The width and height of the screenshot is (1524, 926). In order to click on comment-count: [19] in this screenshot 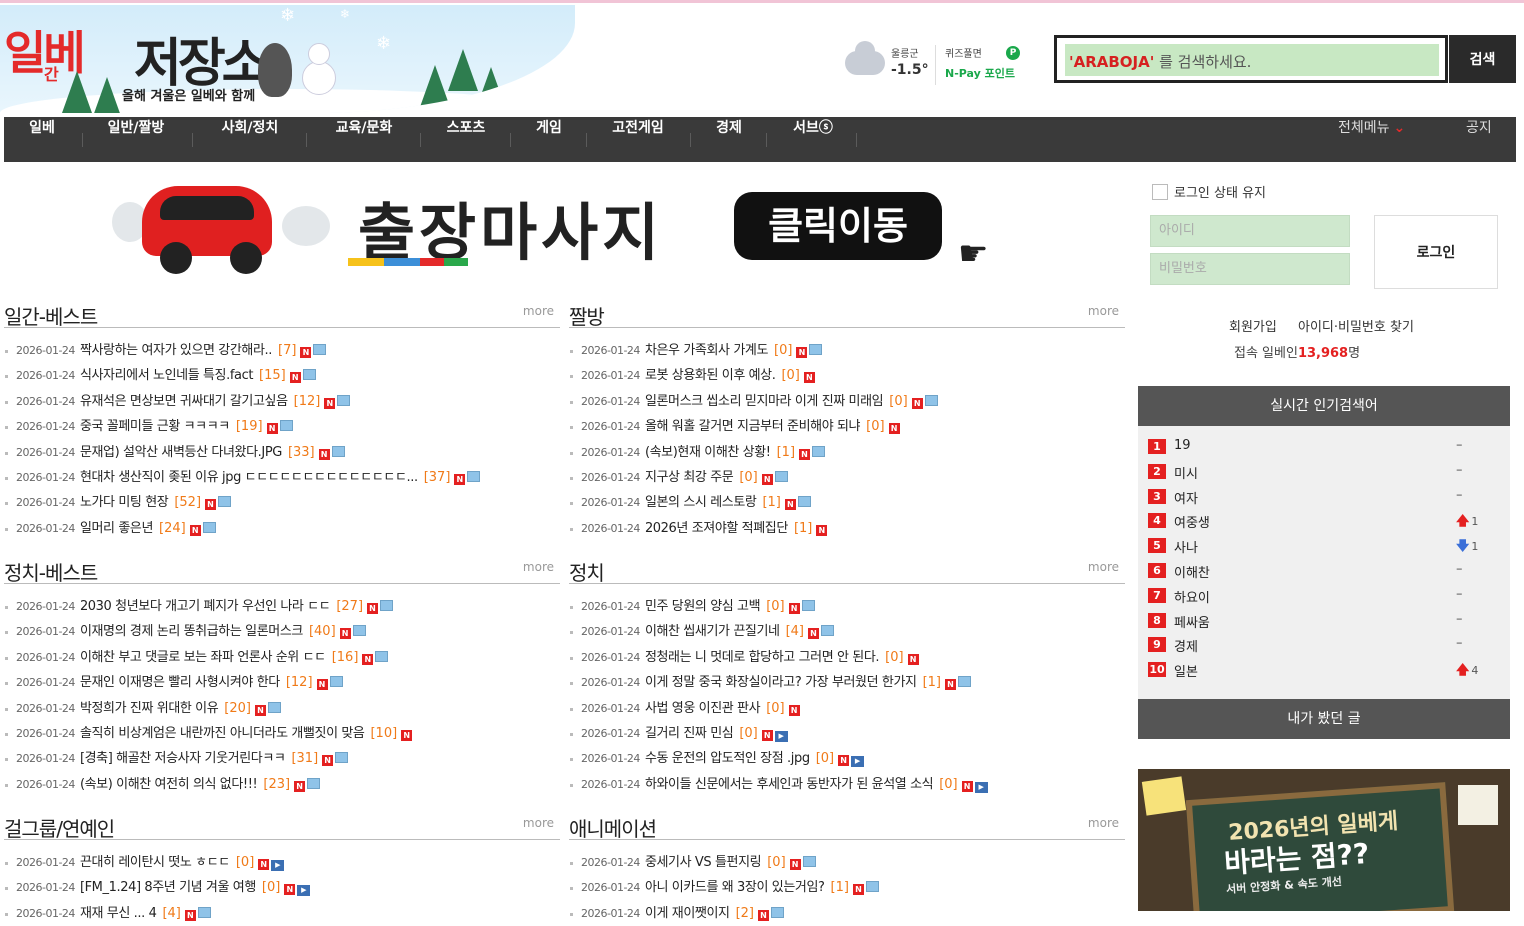, I will do `click(249, 426)`.